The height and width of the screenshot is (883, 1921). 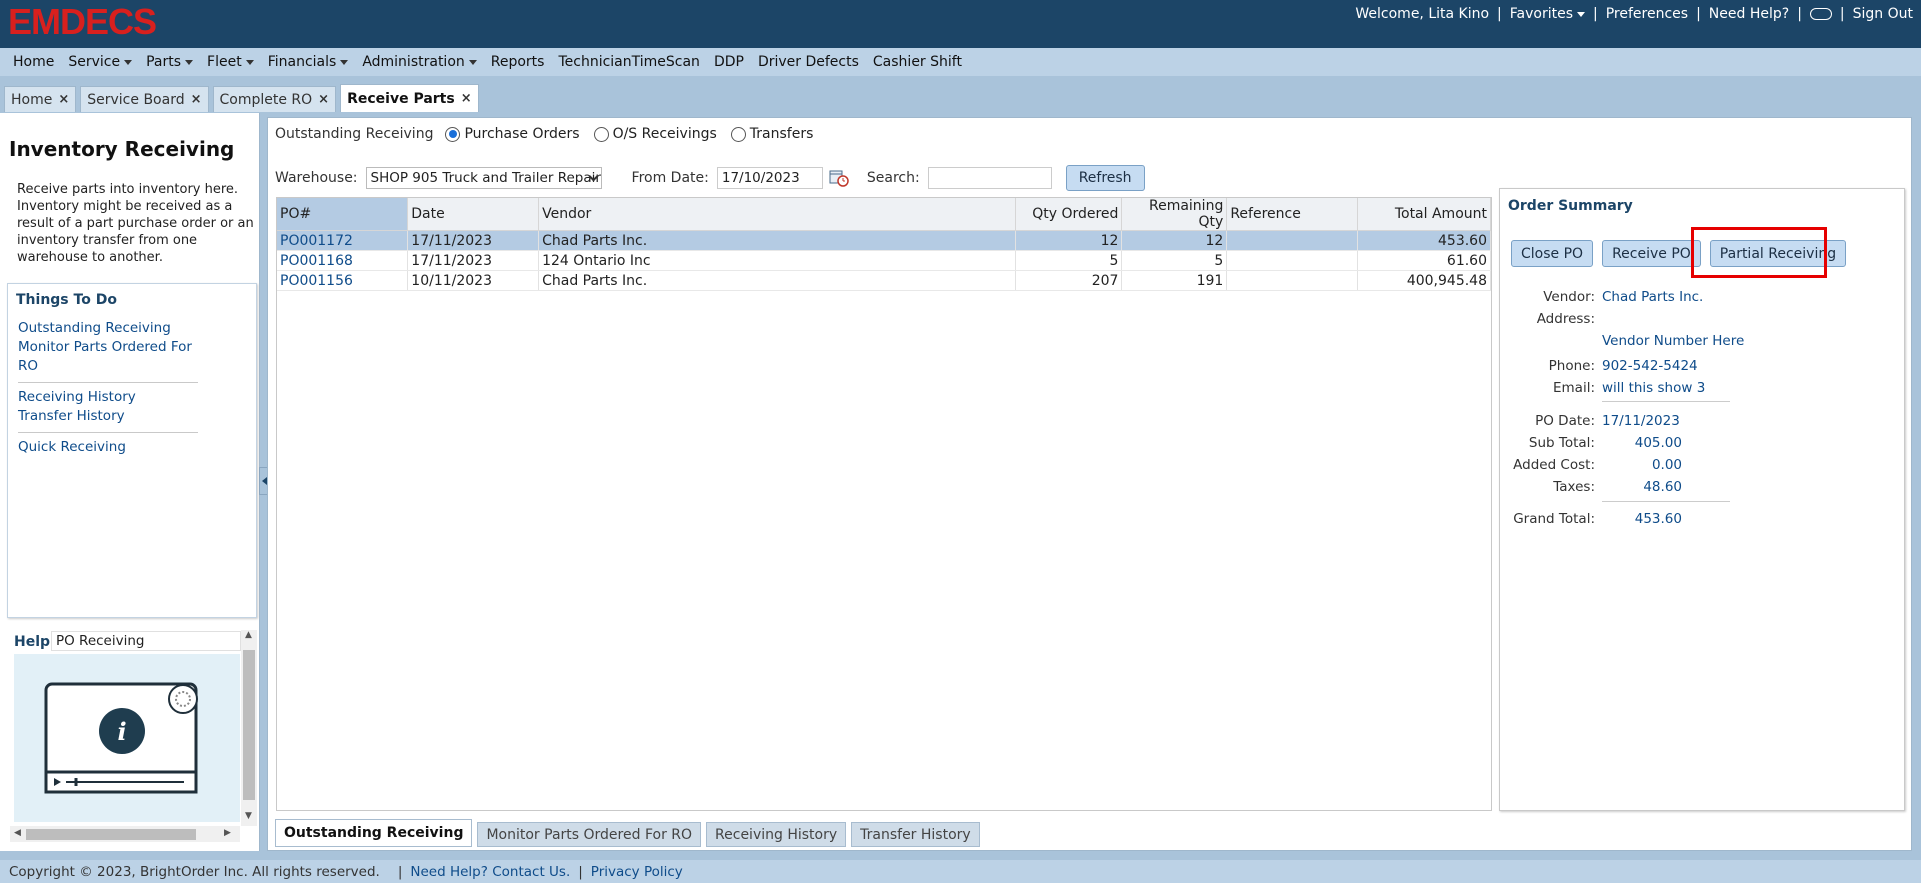 I want to click on vendor-label: Vendor:, so click(x=1569, y=297).